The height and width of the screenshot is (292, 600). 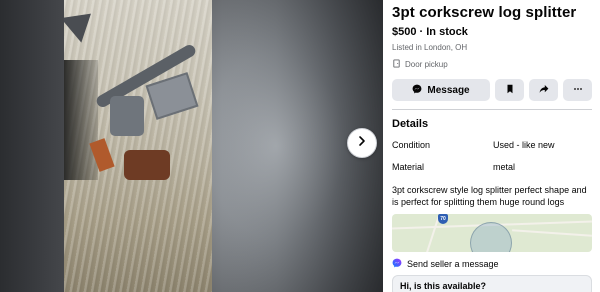 What do you see at coordinates (484, 12) in the screenshot?
I see `listing-title: 3pt corkscrew log splitter` at bounding box center [484, 12].